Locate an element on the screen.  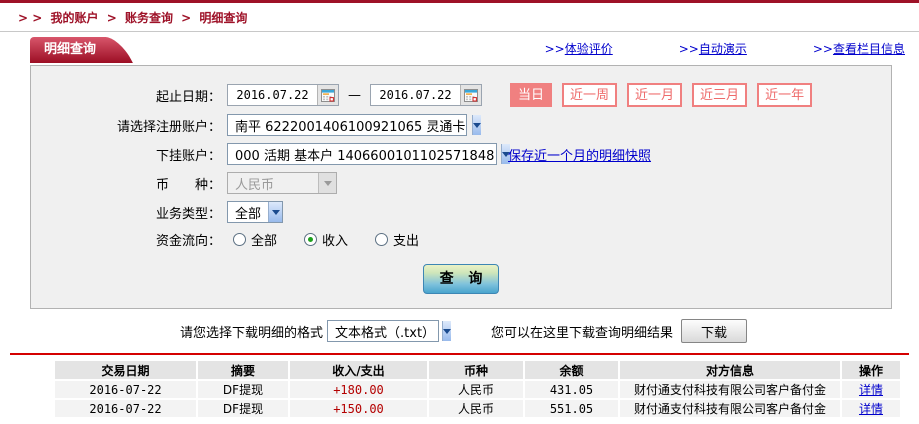
quick-range-year-button: 近一年 is located at coordinates (785, 95).